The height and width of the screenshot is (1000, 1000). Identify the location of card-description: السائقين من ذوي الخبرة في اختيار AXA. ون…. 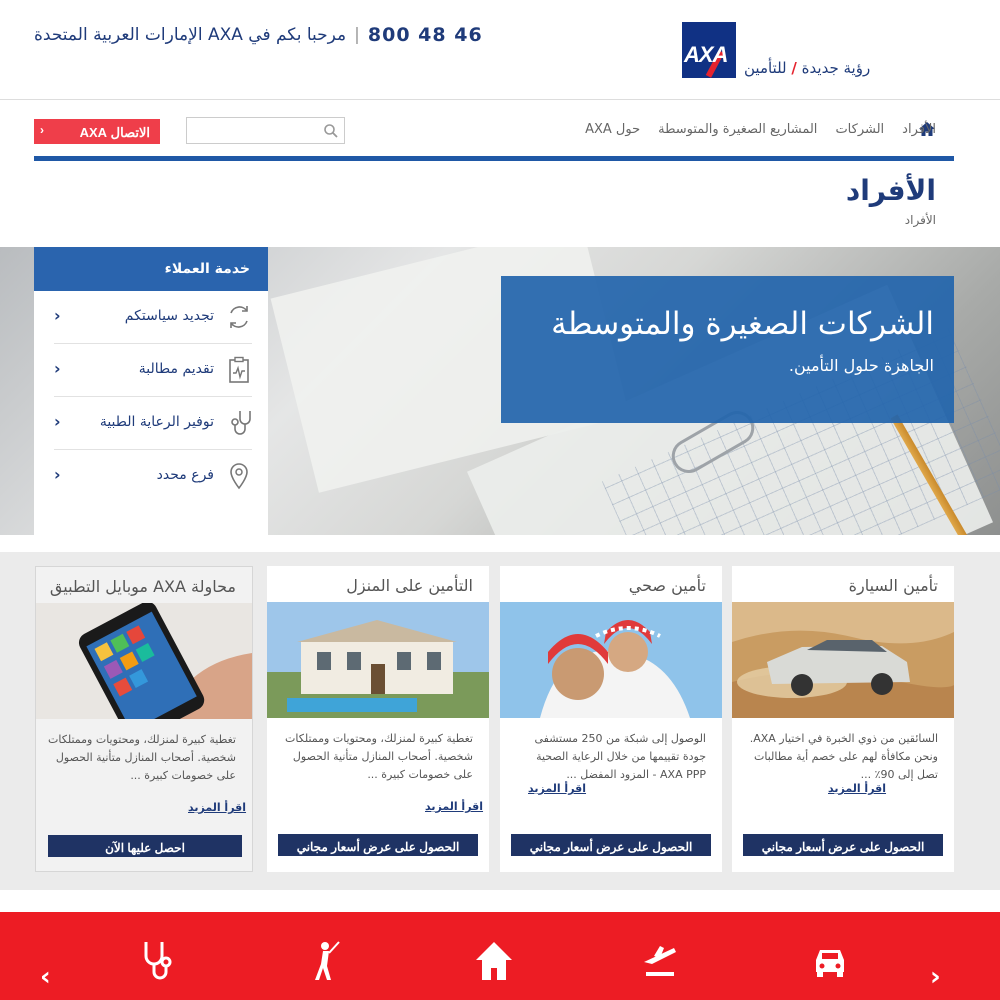
(843, 756).